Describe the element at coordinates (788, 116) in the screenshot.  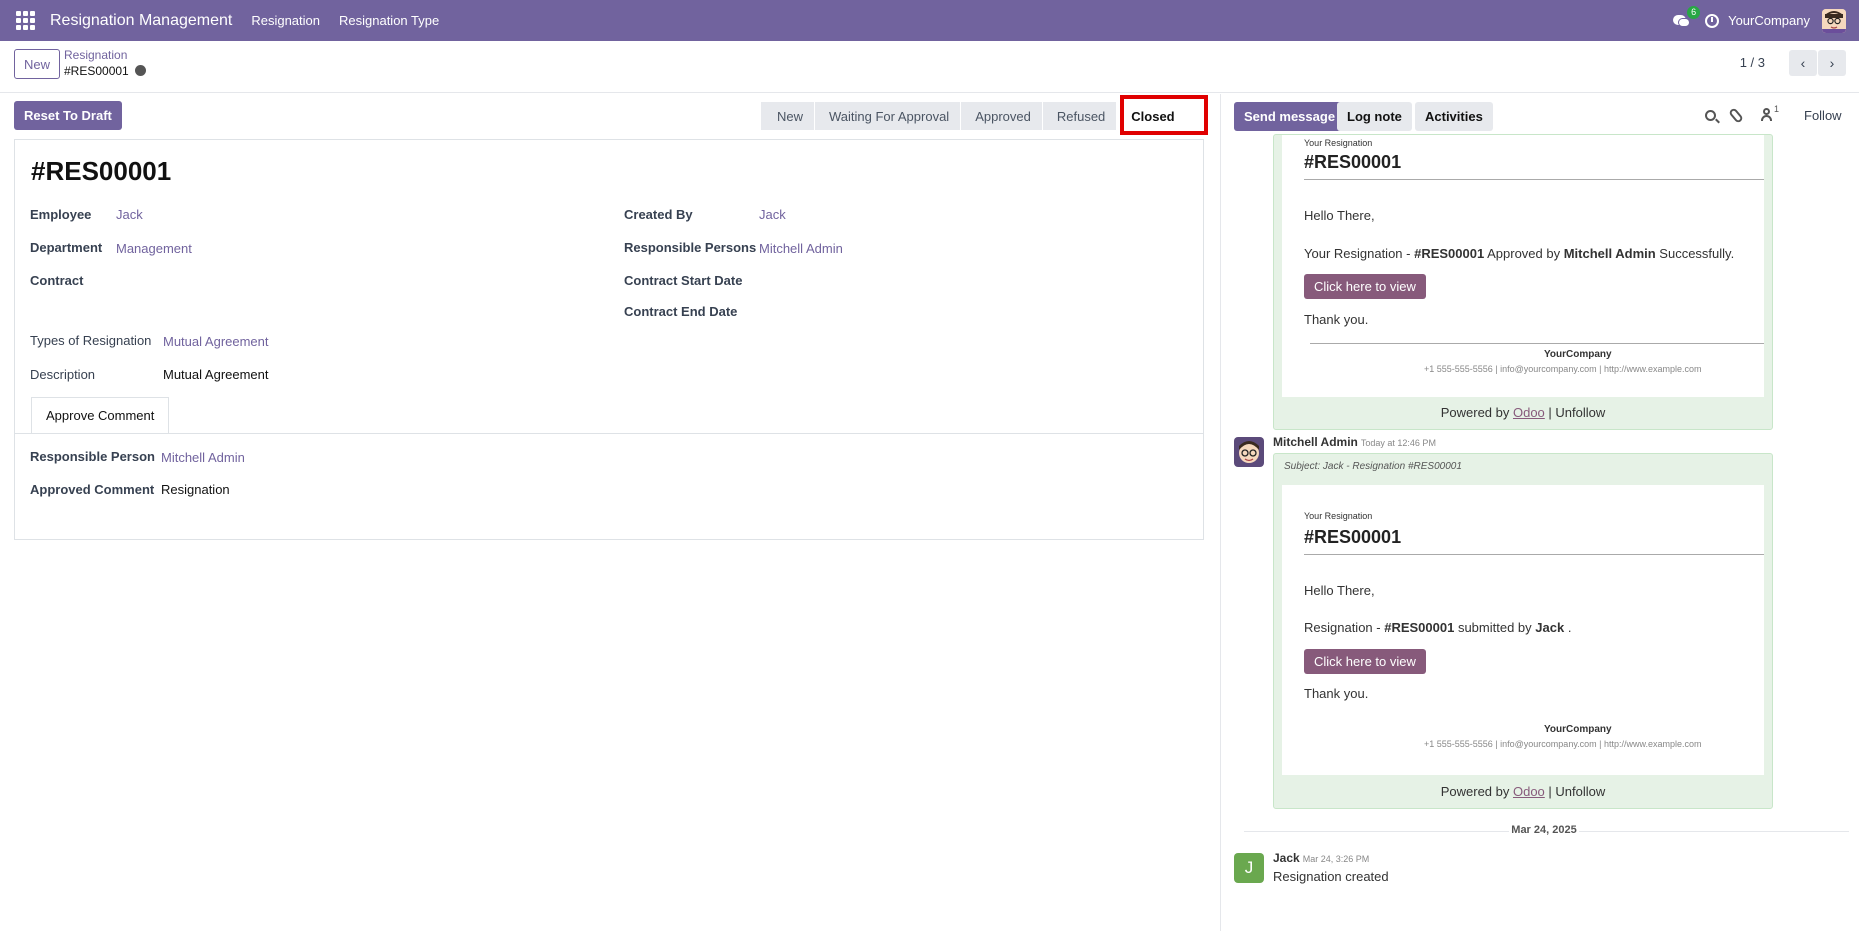
I see `stage-new: New` at that location.